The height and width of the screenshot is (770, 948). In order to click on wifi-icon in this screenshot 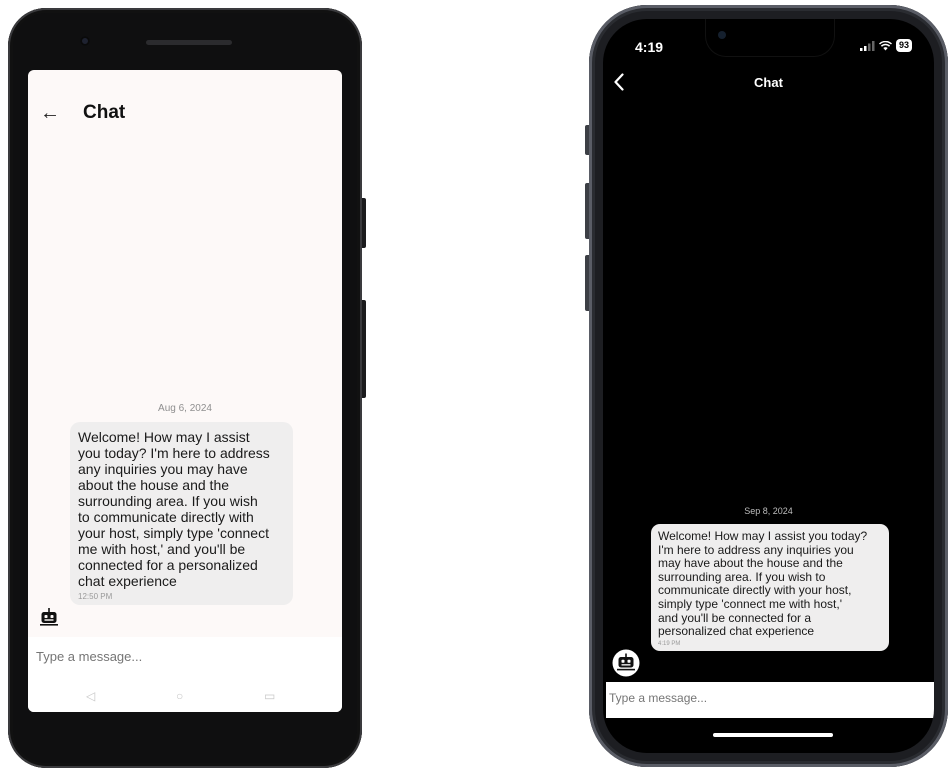, I will do `click(885, 45)`.